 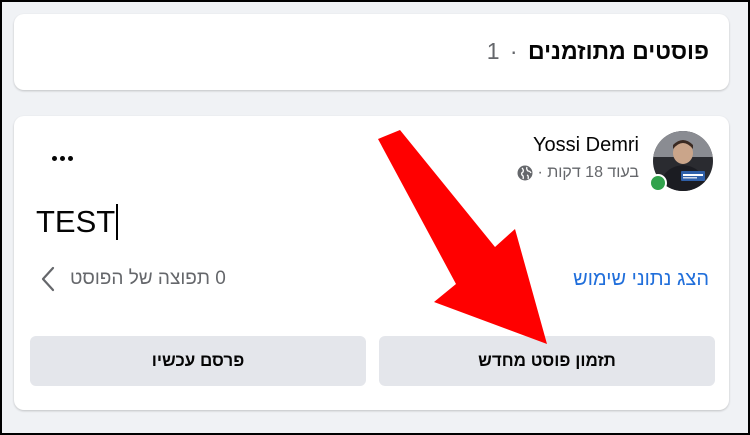 What do you see at coordinates (658, 183) in the screenshot?
I see `online-status-indicator` at bounding box center [658, 183].